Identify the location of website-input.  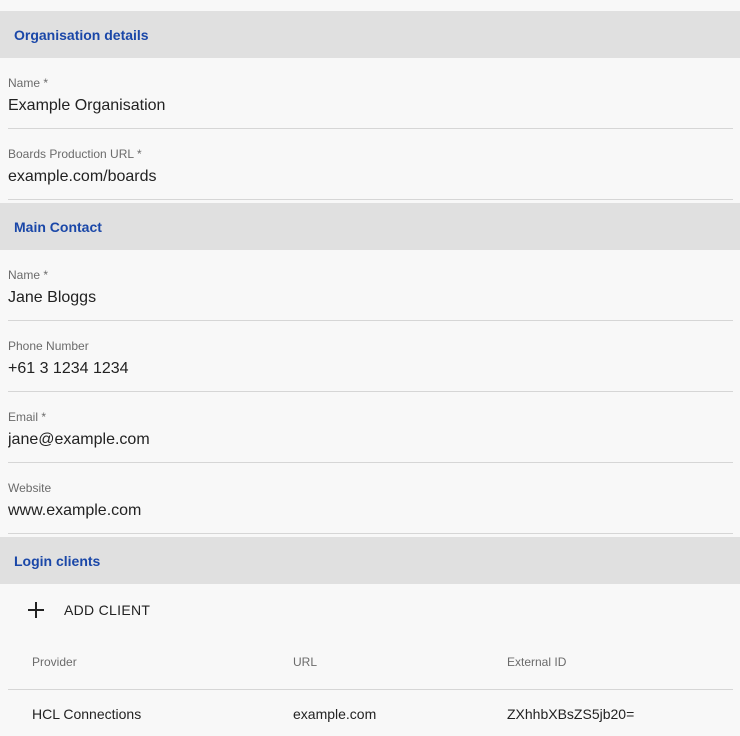
(368, 511).